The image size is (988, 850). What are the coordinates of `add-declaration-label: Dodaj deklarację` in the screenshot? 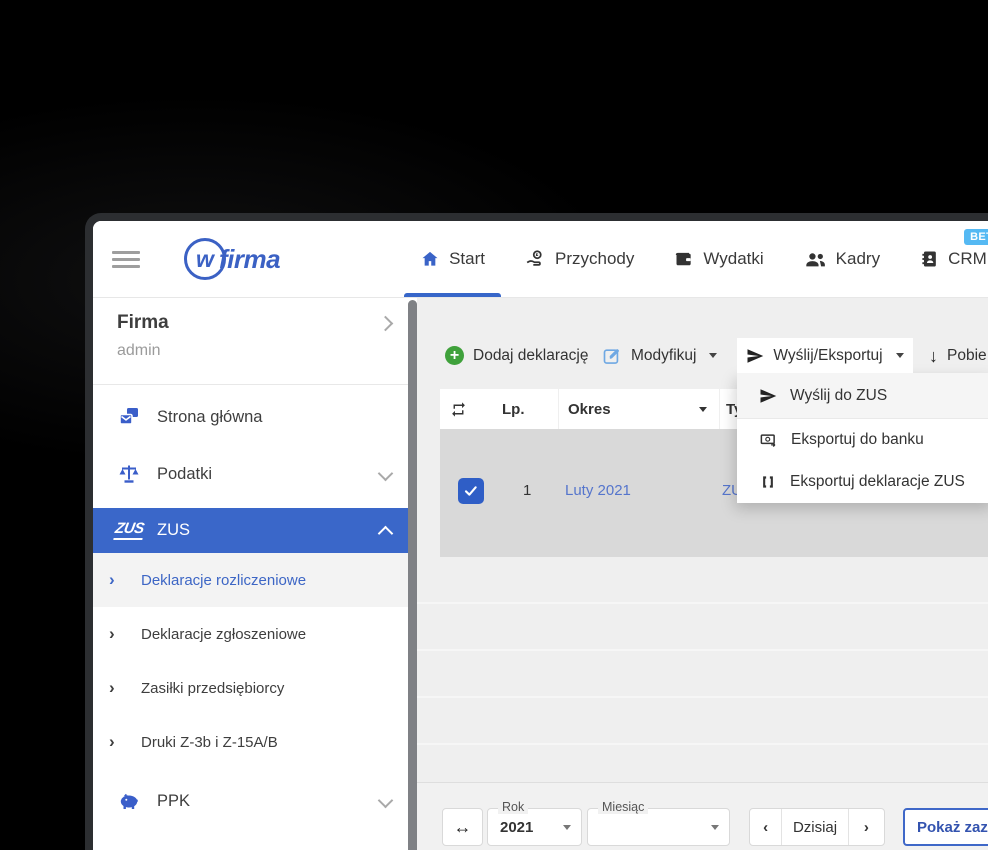 It's located at (531, 355).